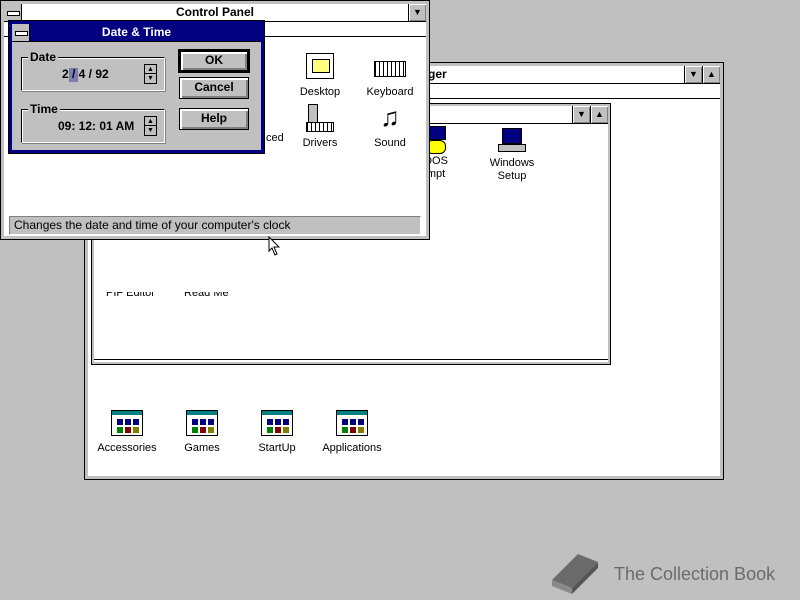  I want to click on mouse-pointer-icon, so click(274, 246).